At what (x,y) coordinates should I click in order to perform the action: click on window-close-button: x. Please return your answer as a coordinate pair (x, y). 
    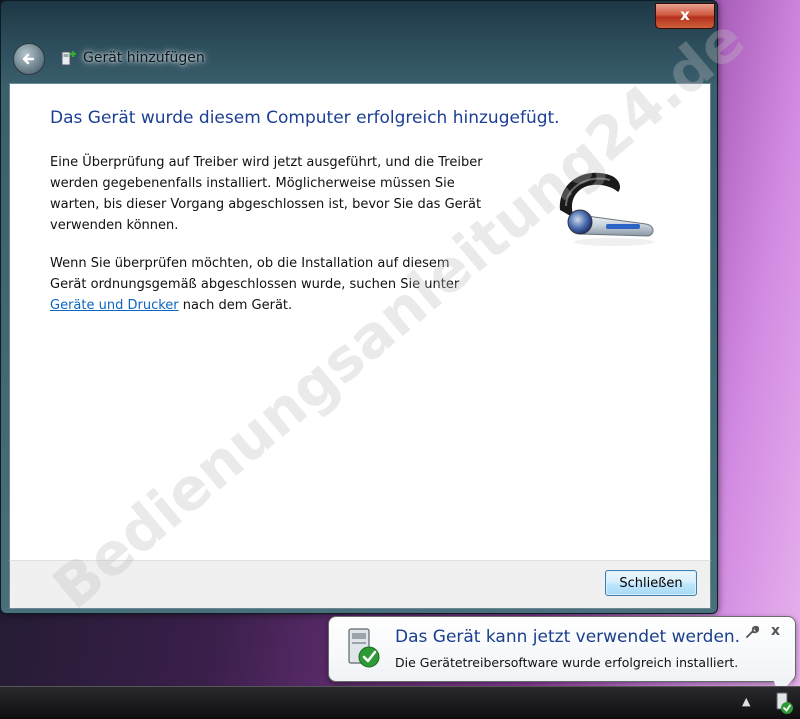
    Looking at the image, I should click on (685, 16).